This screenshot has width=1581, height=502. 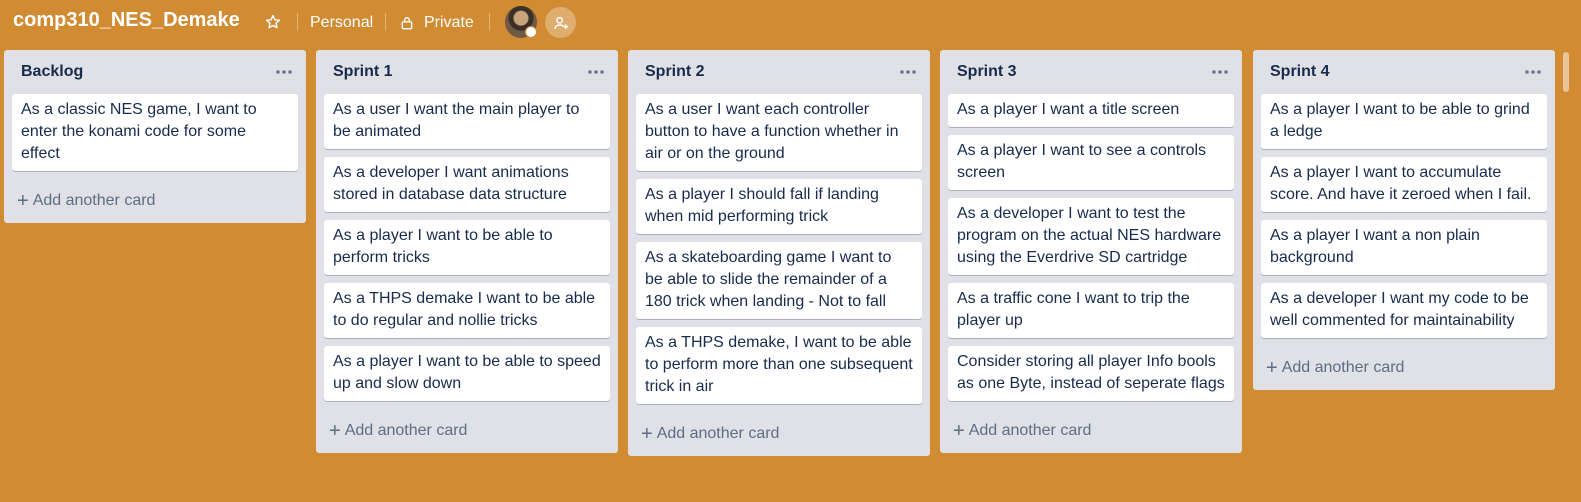 What do you see at coordinates (779, 72) in the screenshot?
I see `list-header: Sprint 2` at bounding box center [779, 72].